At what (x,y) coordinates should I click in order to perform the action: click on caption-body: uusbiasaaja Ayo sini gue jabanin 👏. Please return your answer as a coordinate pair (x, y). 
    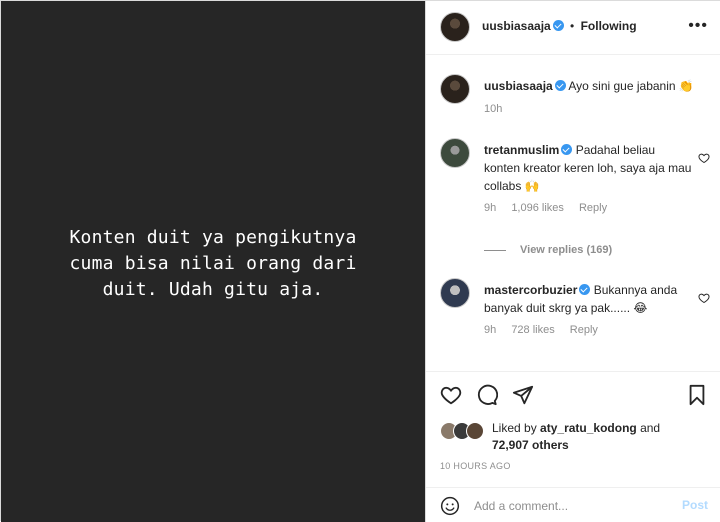
    Looking at the image, I should click on (589, 86).